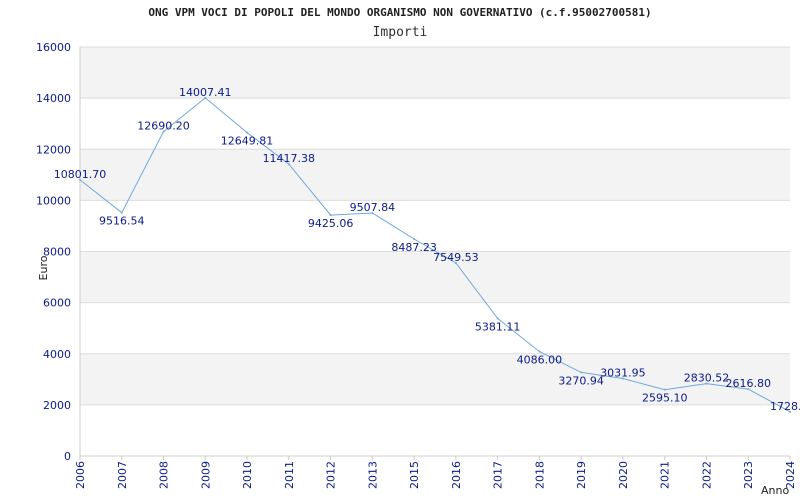 Image resolution: width=800 pixels, height=500 pixels. I want to click on y-tick-label: 16000, so click(53, 47).